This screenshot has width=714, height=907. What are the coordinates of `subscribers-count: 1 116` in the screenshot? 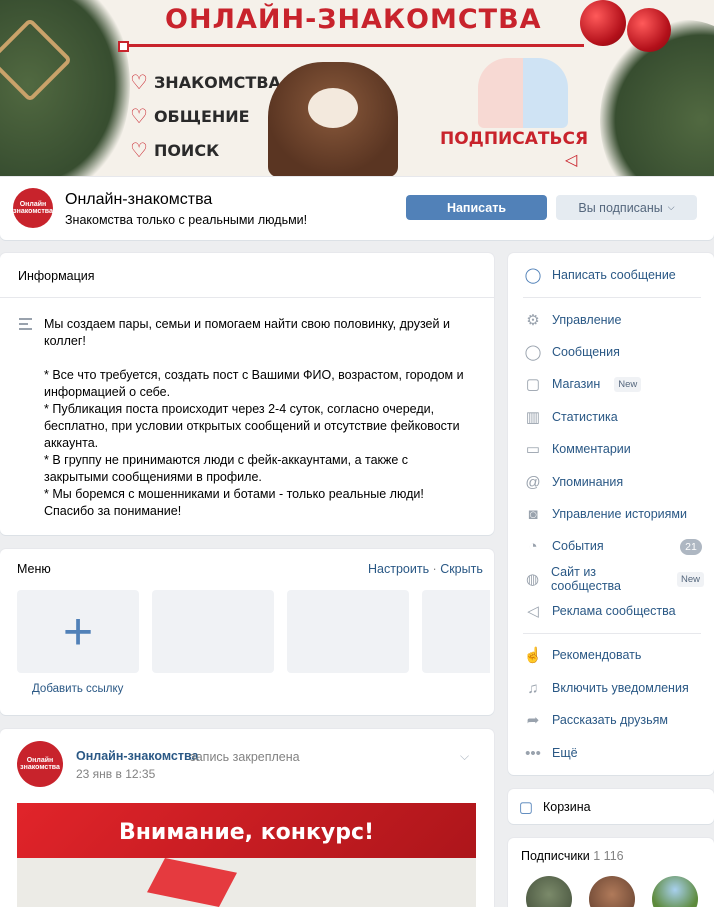 It's located at (608, 856).